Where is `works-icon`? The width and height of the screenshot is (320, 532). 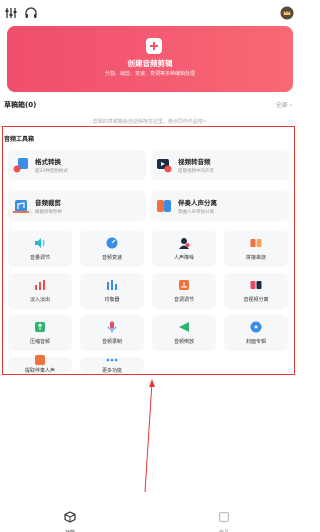 works-icon is located at coordinates (224, 517).